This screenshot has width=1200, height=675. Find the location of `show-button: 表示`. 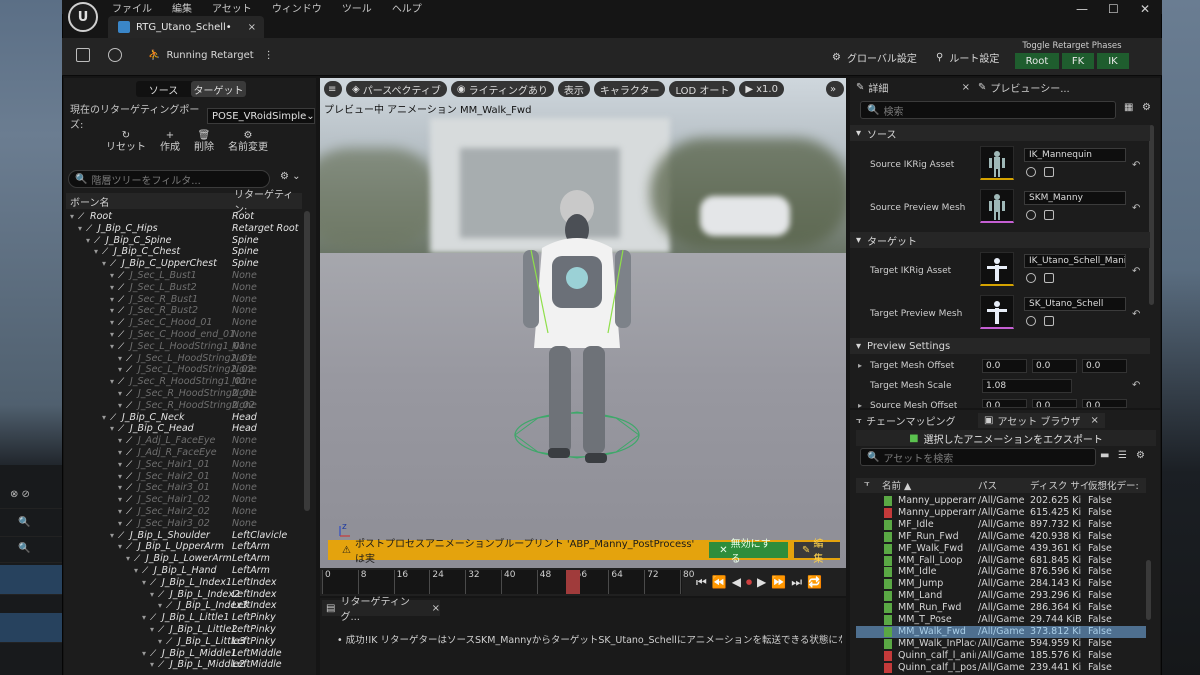

show-button: 表示 is located at coordinates (573, 89).